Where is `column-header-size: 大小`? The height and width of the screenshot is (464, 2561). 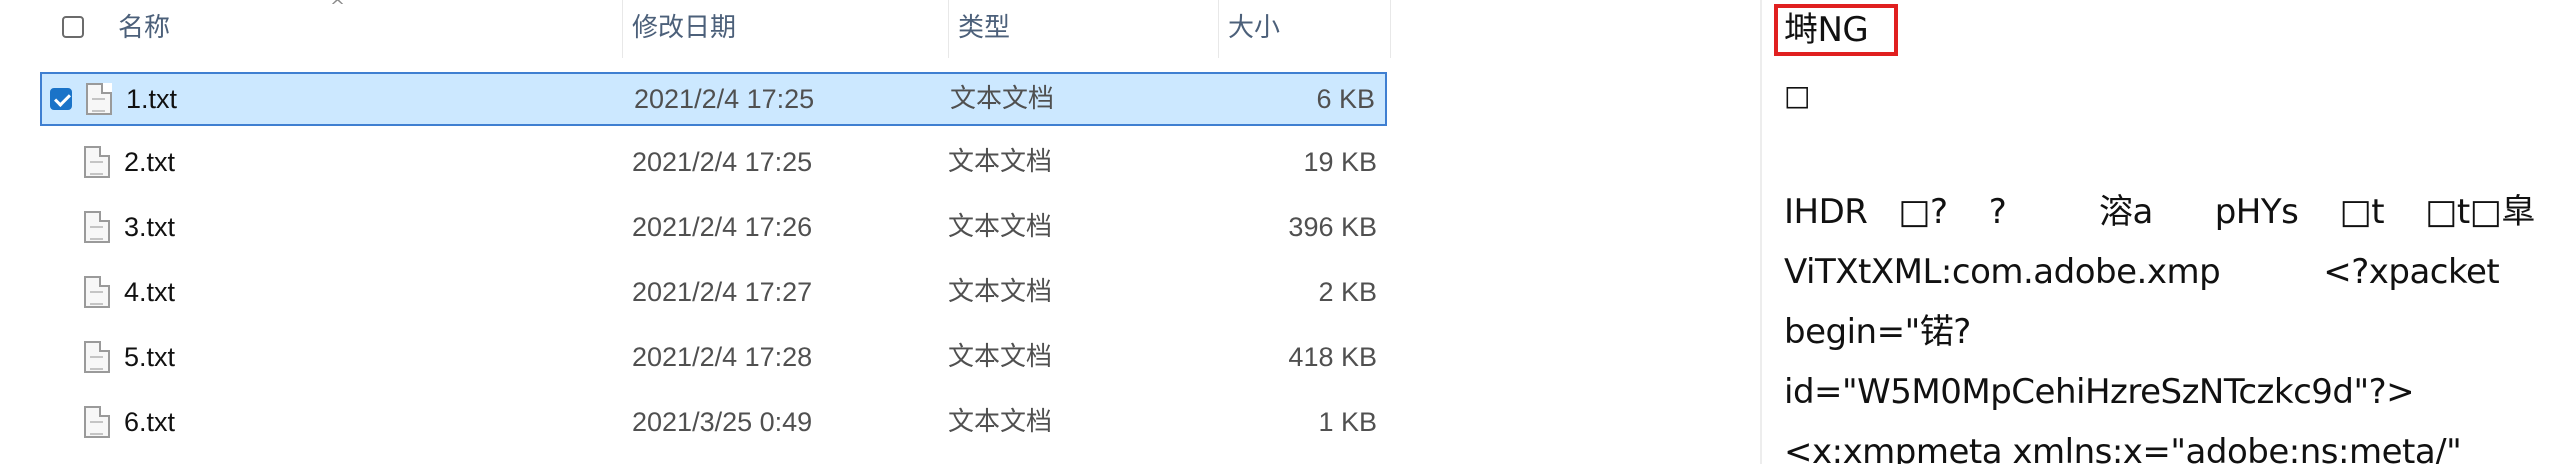 column-header-size: 大小 is located at coordinates (1254, 29).